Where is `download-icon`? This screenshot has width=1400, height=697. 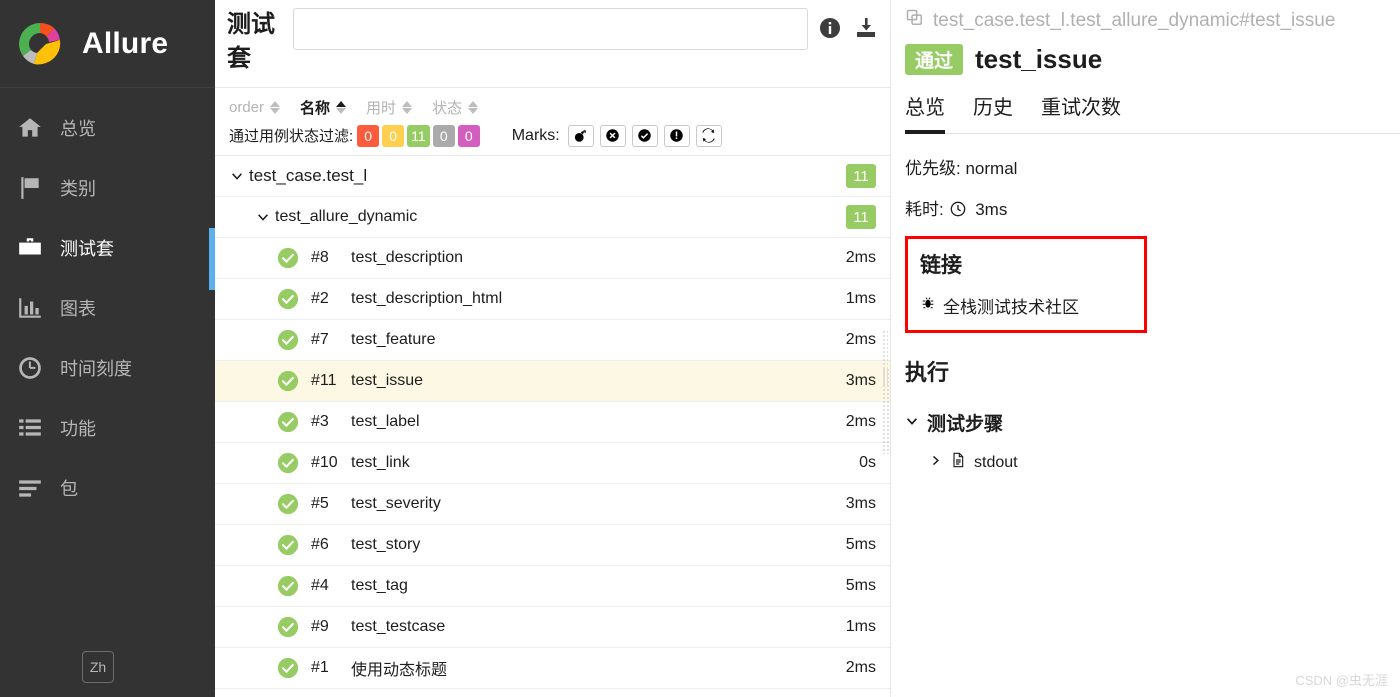 download-icon is located at coordinates (866, 28).